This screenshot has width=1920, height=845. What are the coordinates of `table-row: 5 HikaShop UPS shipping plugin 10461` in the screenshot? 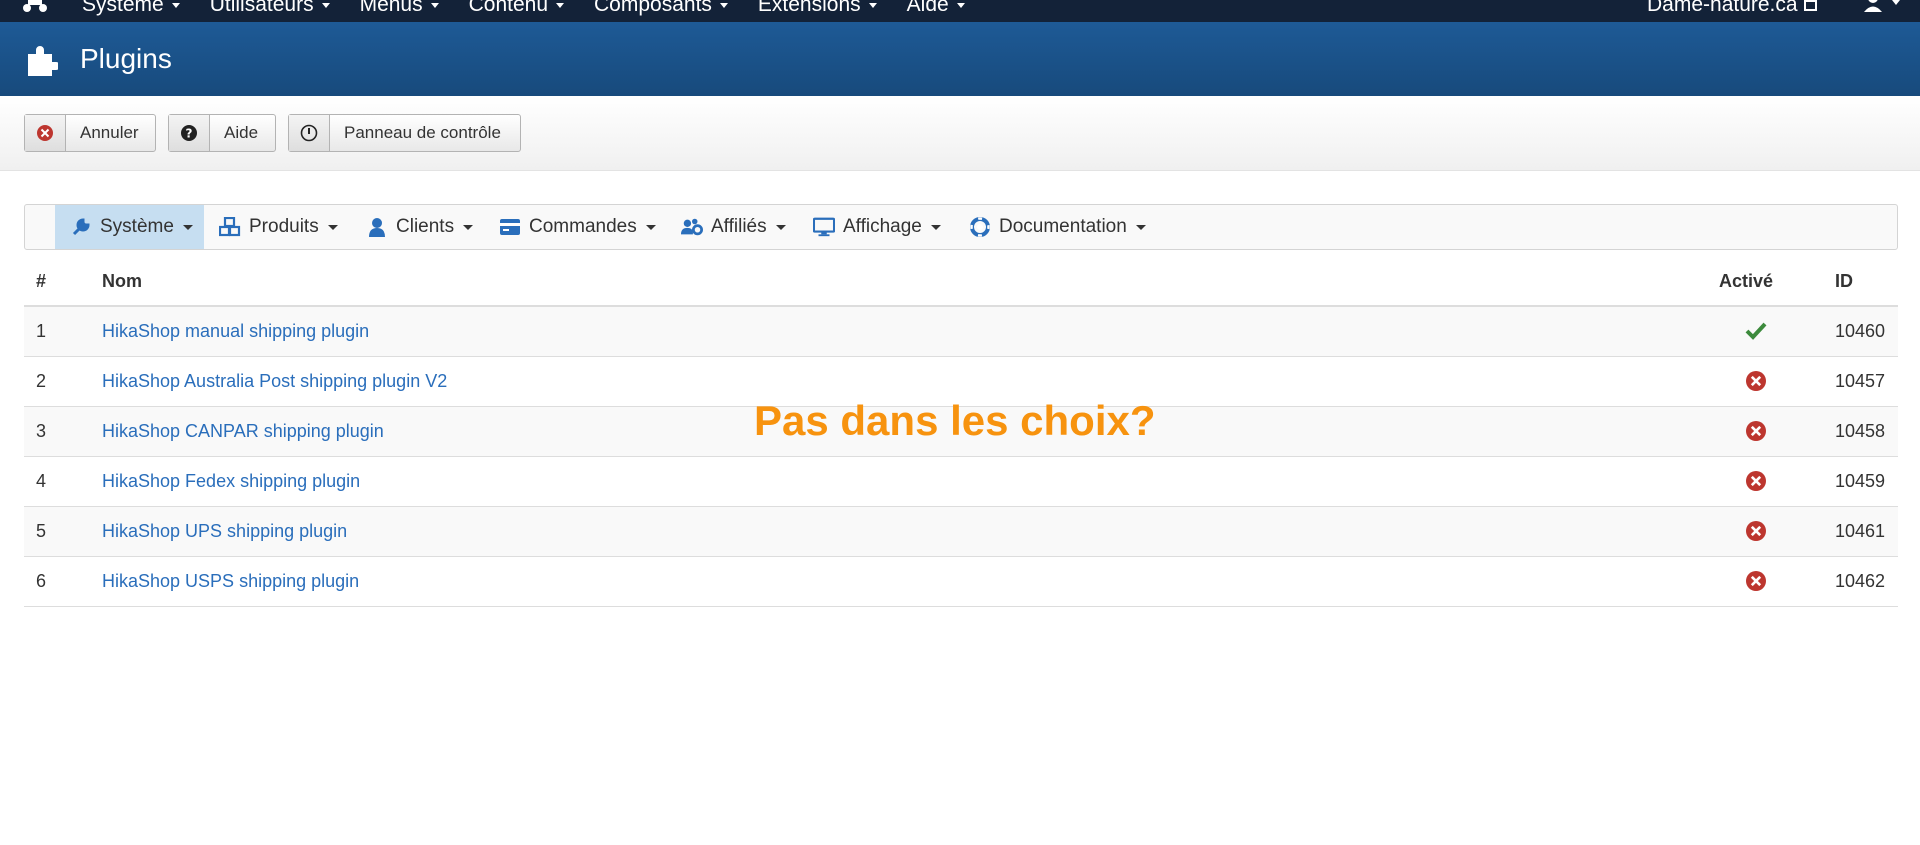 It's located at (961, 532).